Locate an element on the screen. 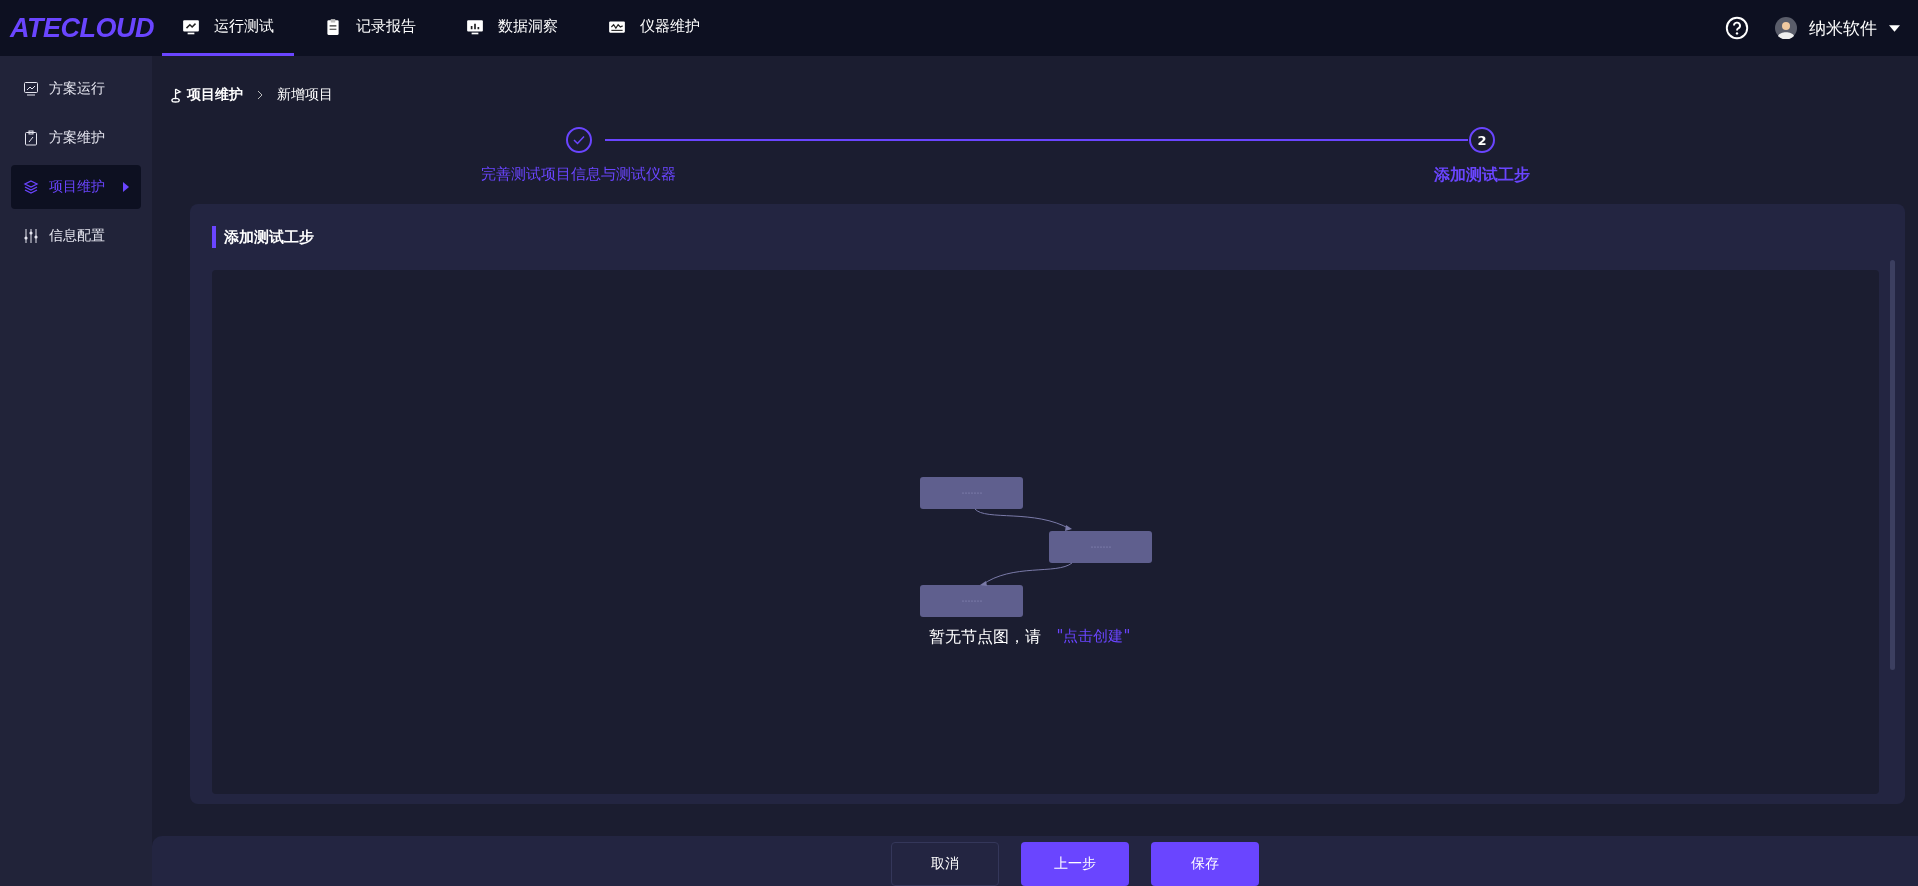  help-icon is located at coordinates (1737, 28).